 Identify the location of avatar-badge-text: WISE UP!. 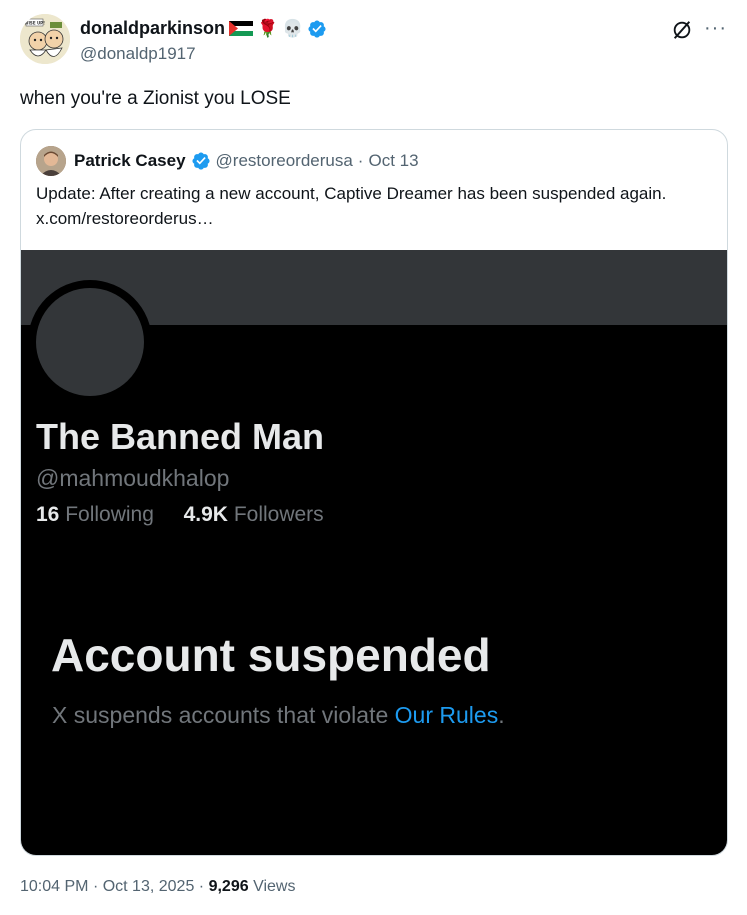
(34, 23).